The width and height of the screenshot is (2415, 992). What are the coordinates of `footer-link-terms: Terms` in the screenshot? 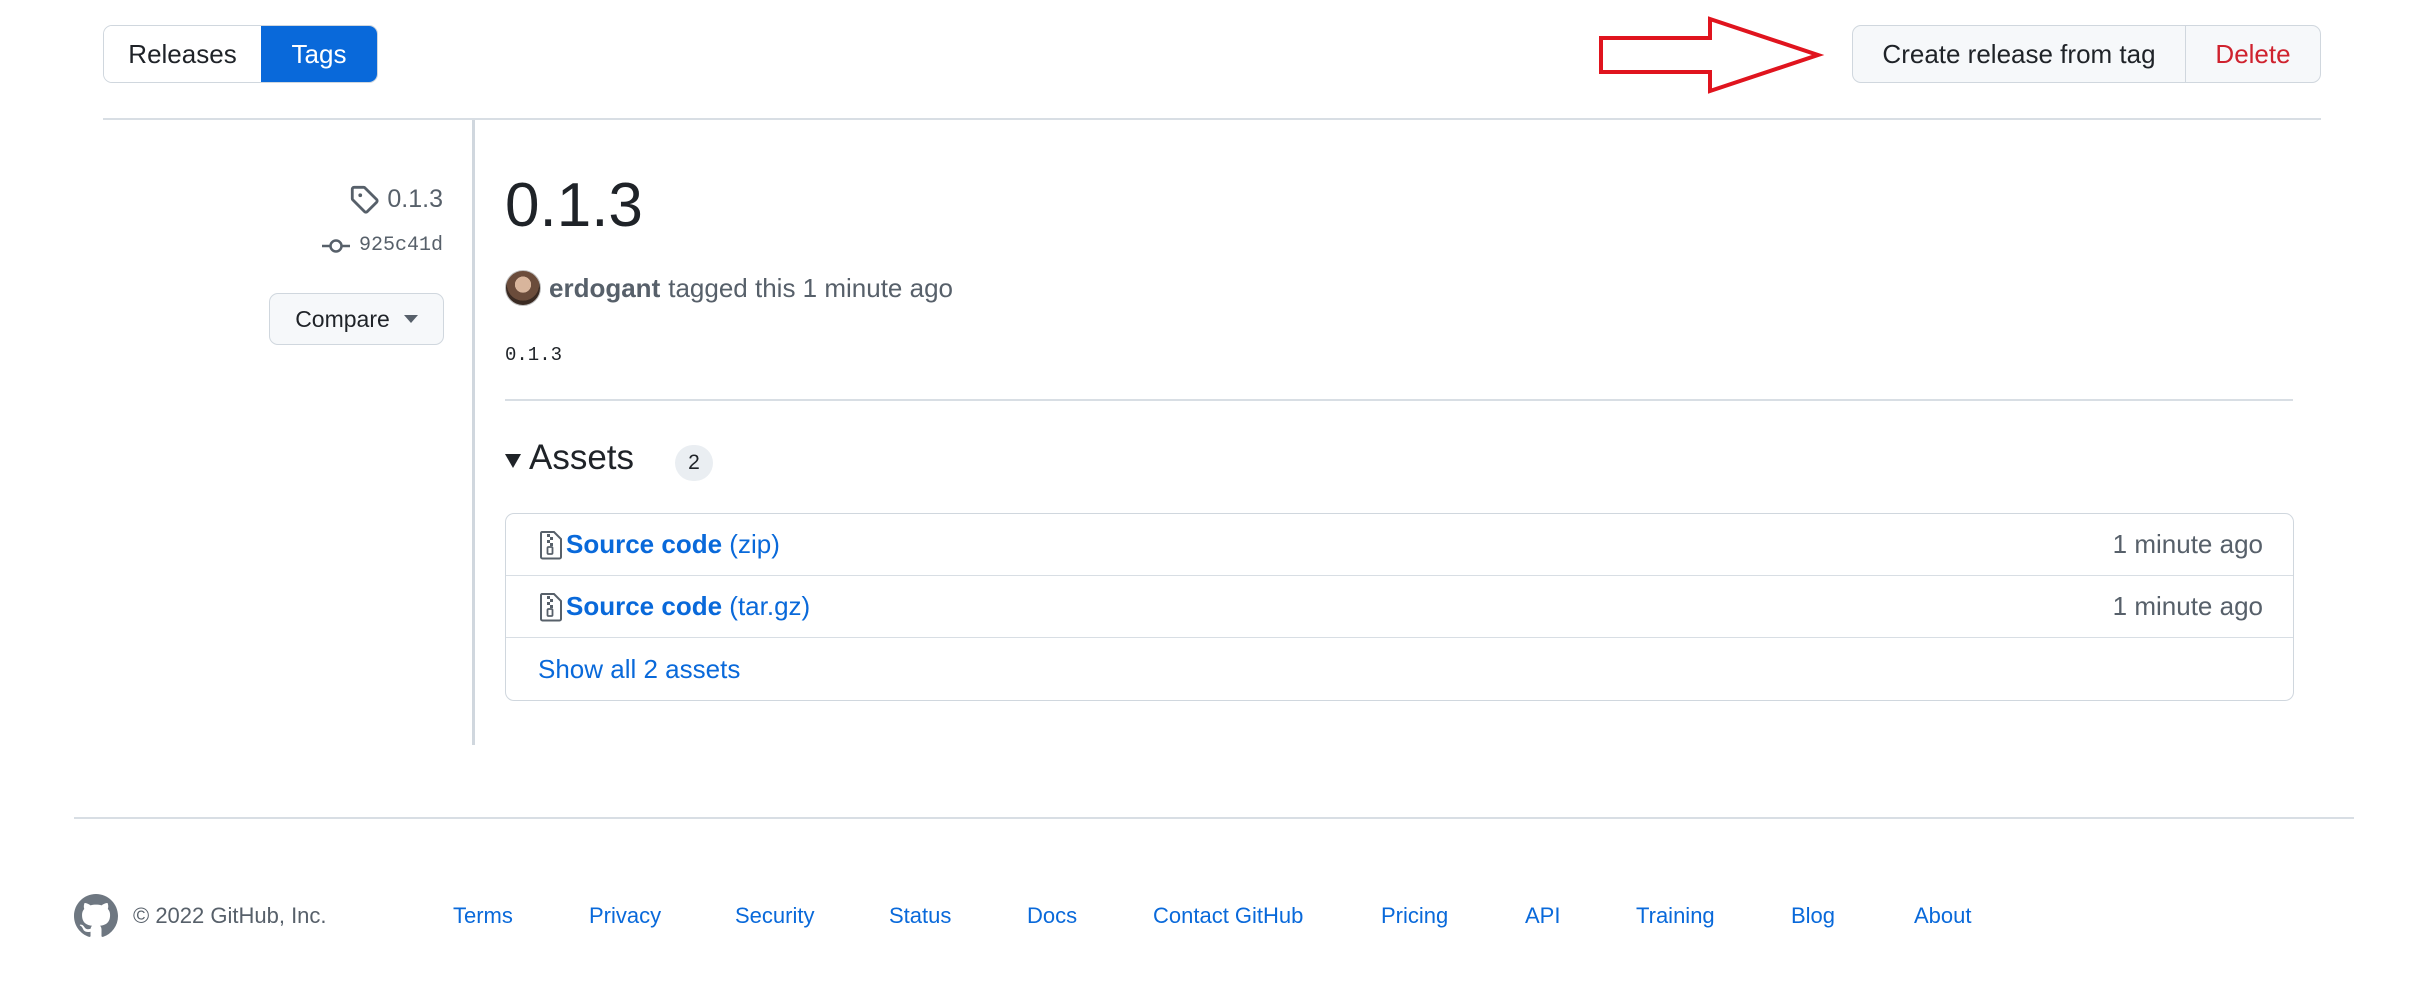 It's located at (483, 916).